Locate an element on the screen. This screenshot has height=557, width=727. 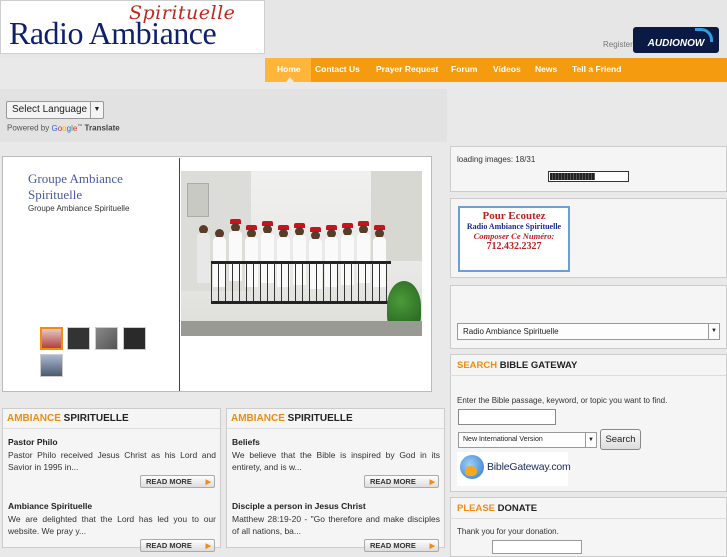
powered-by-label: Powered by is located at coordinates (28, 128).